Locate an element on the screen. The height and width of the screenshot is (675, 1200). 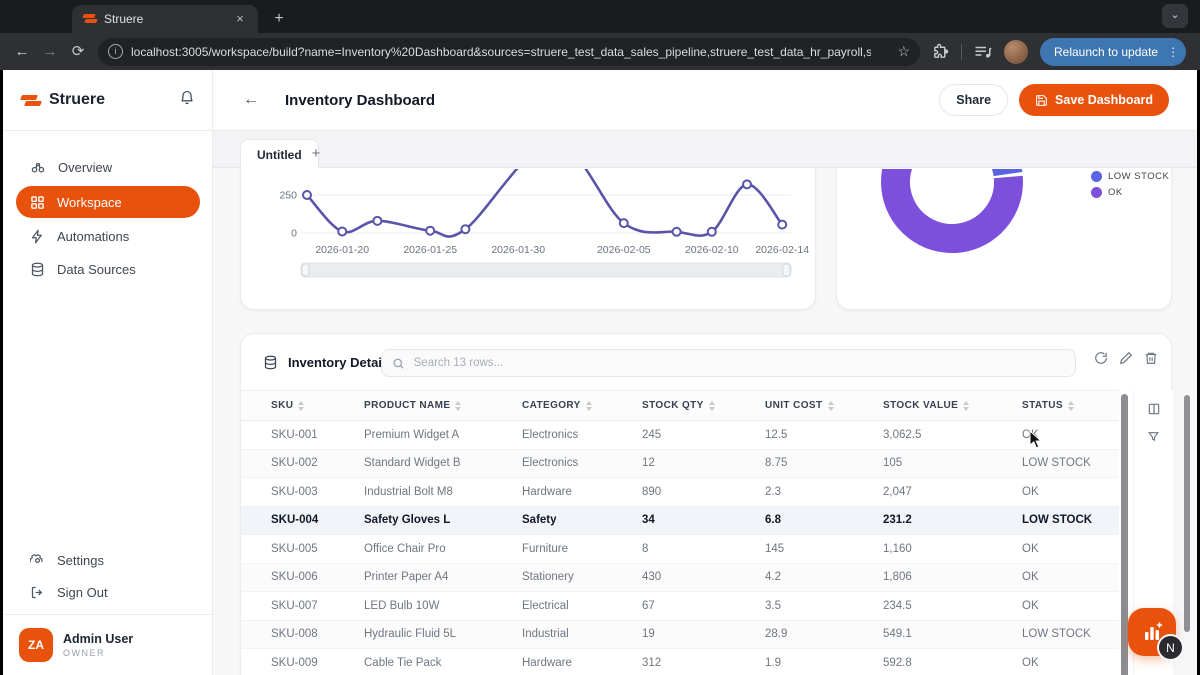
table-cell: 6.8 is located at coordinates (773, 520).